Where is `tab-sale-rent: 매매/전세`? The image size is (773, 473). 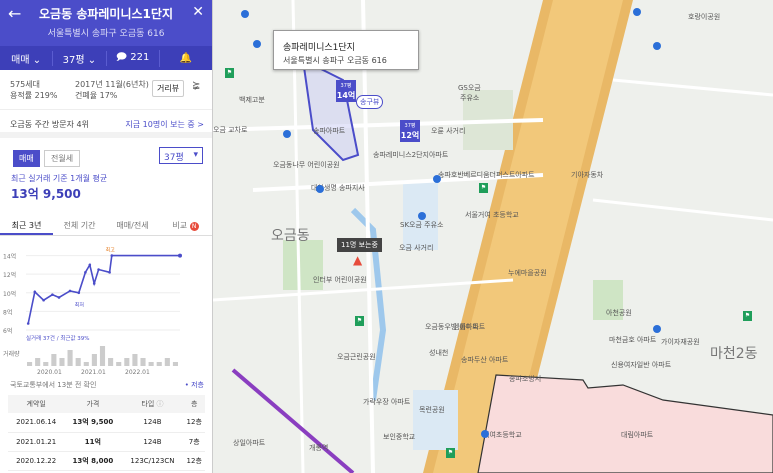 tab-sale-rent: 매매/전세 is located at coordinates (132, 224).